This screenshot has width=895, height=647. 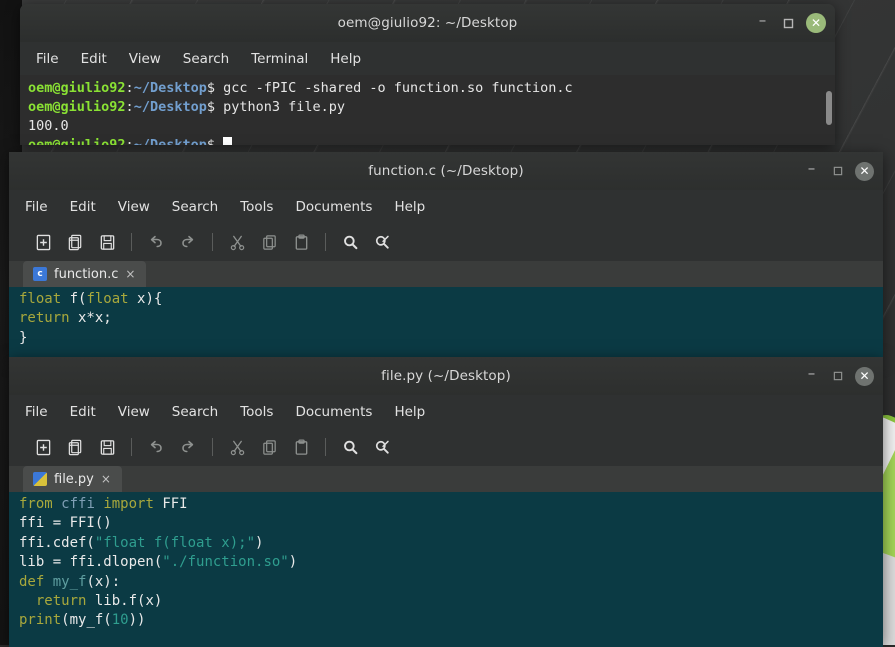 I want to click on gedit-py-window-controls: – ✕, so click(x=838, y=376).